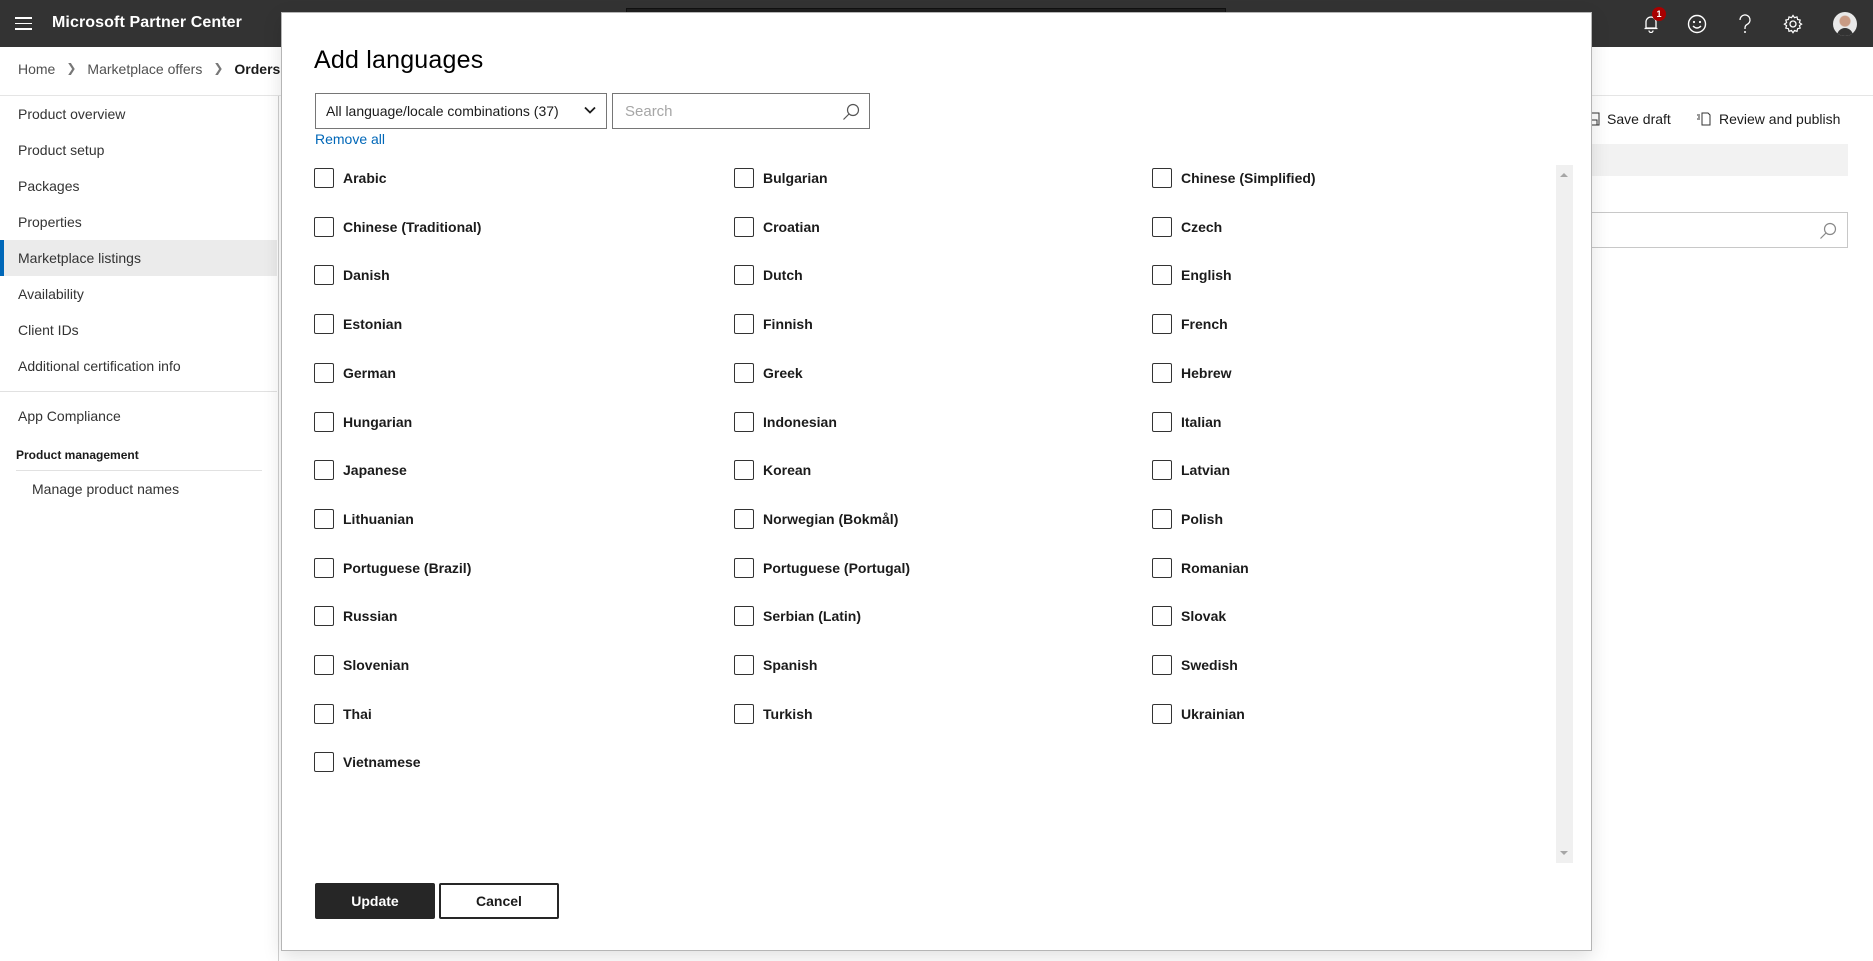  I want to click on sidebar-item-manage-product-names: Manage product names, so click(138, 489).